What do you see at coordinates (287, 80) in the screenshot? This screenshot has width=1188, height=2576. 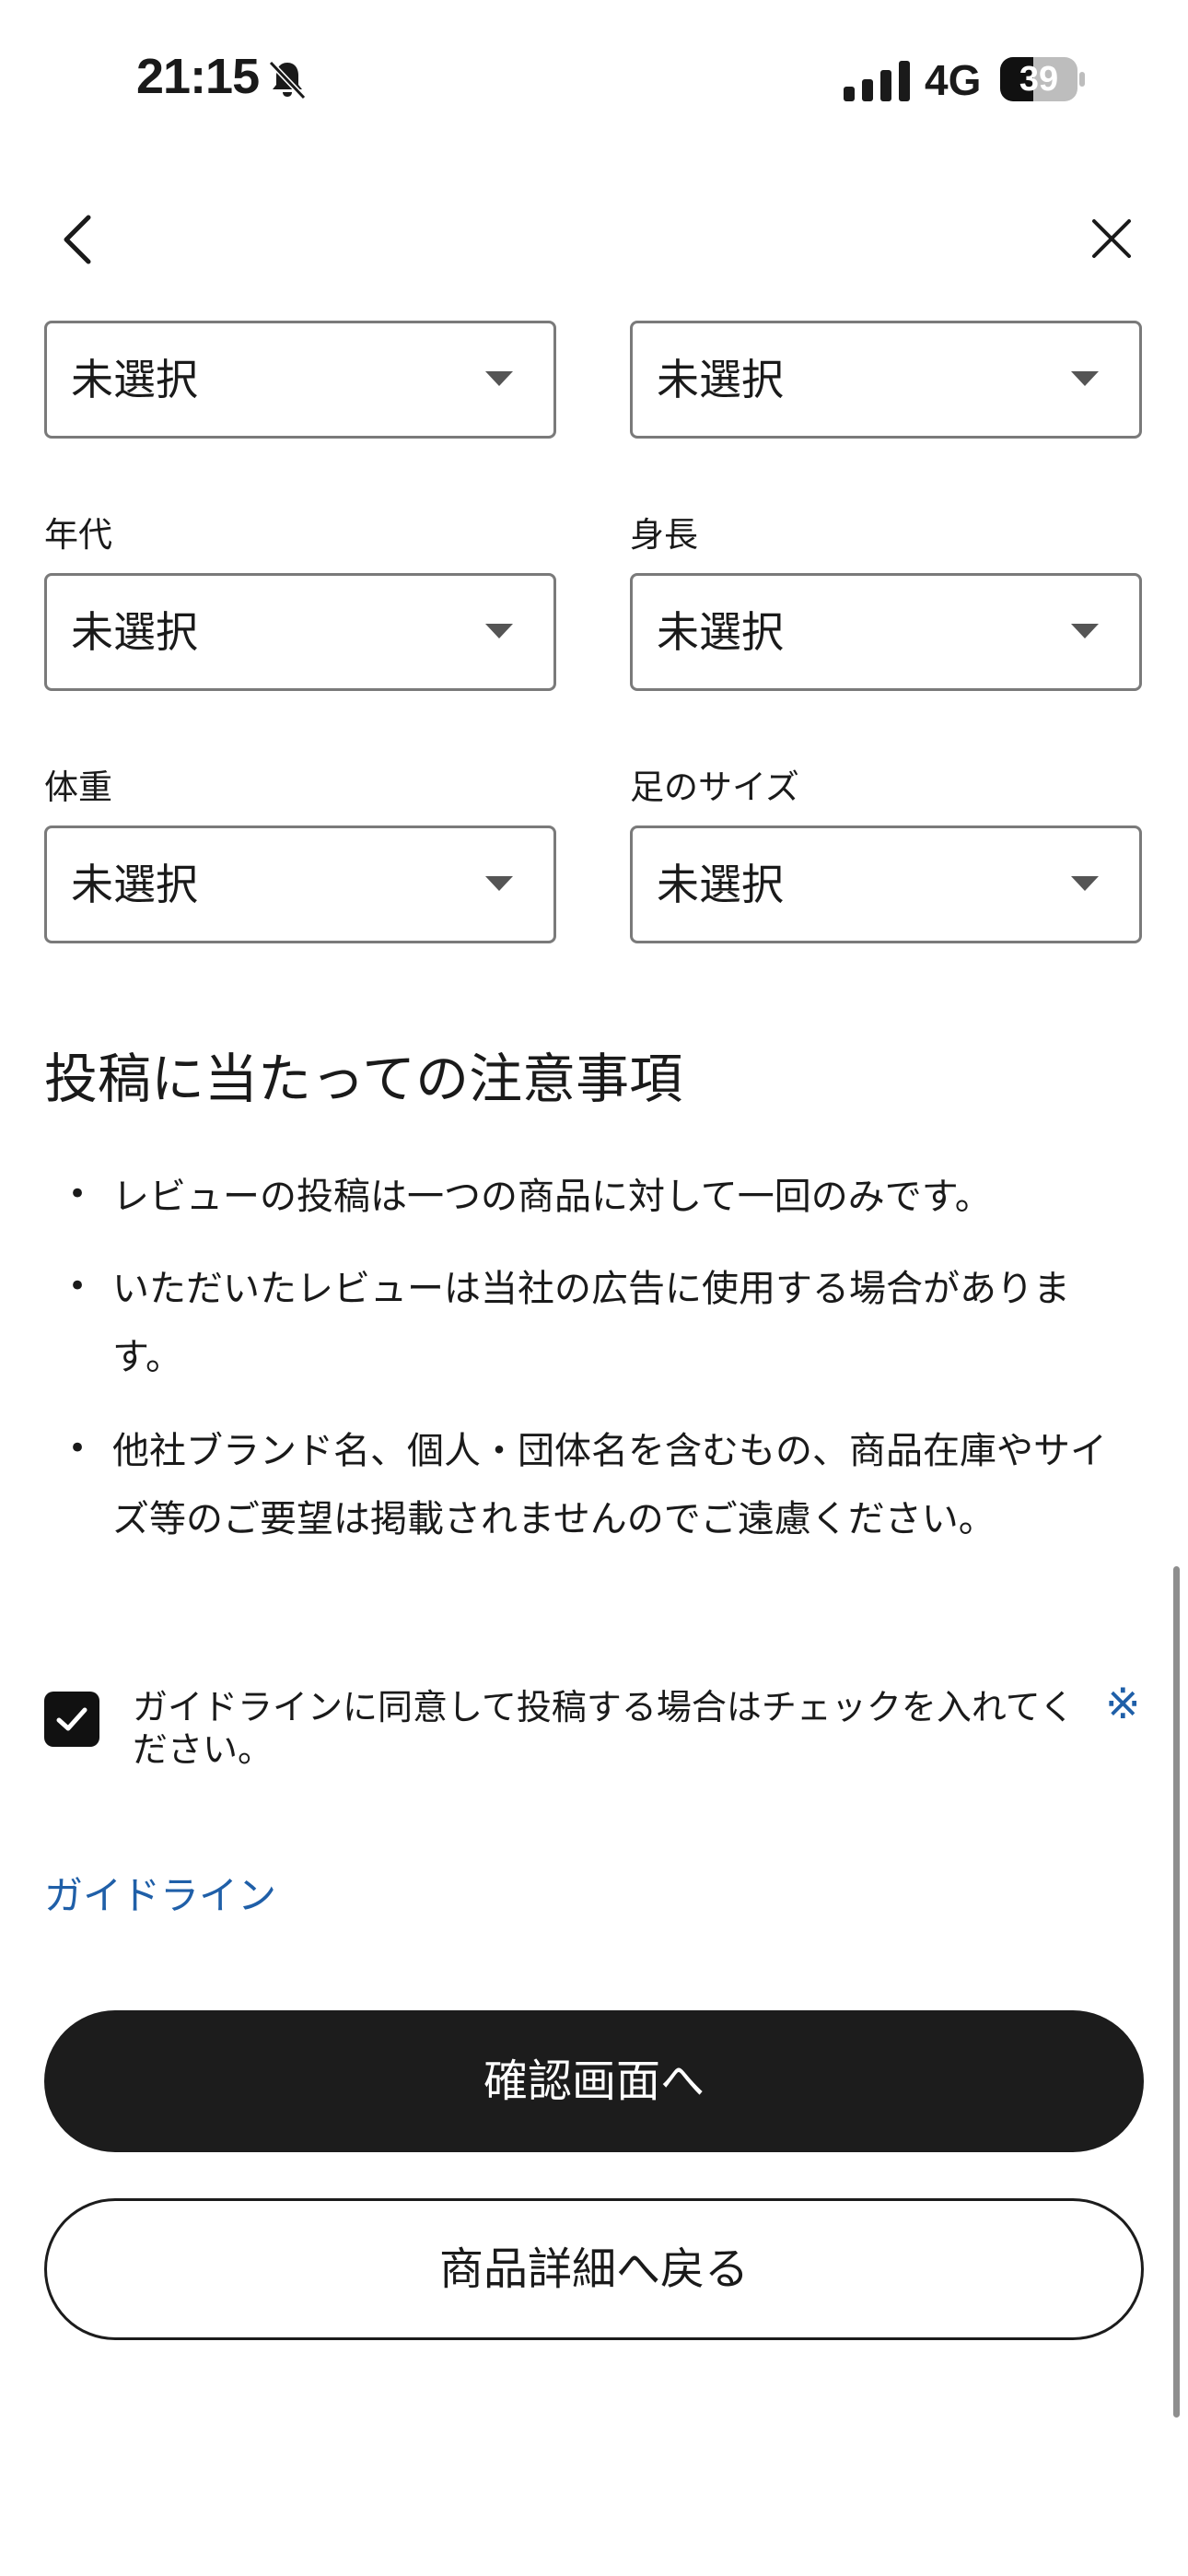 I see `bell-slash-icon` at bounding box center [287, 80].